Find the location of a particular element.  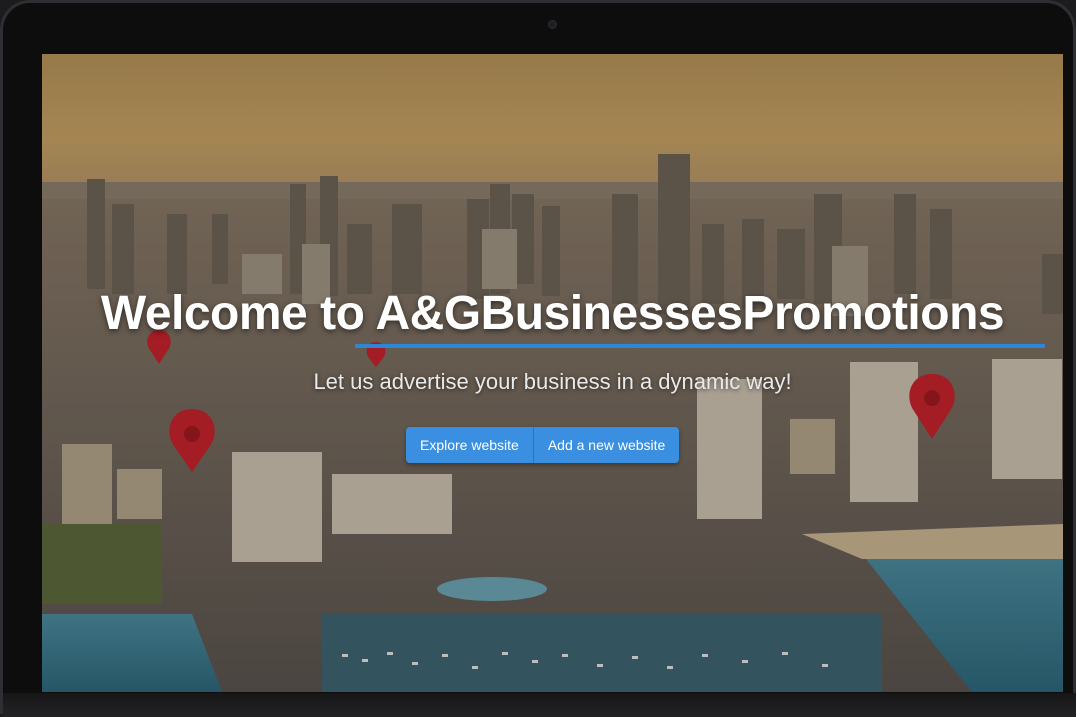

title-underline is located at coordinates (700, 346).